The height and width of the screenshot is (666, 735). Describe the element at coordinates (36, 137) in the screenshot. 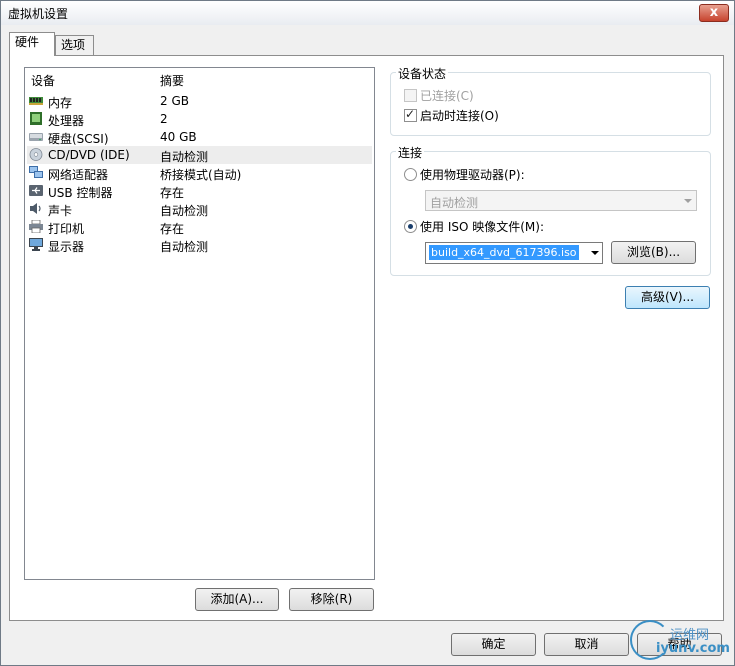

I see `harddisk-icon` at that location.